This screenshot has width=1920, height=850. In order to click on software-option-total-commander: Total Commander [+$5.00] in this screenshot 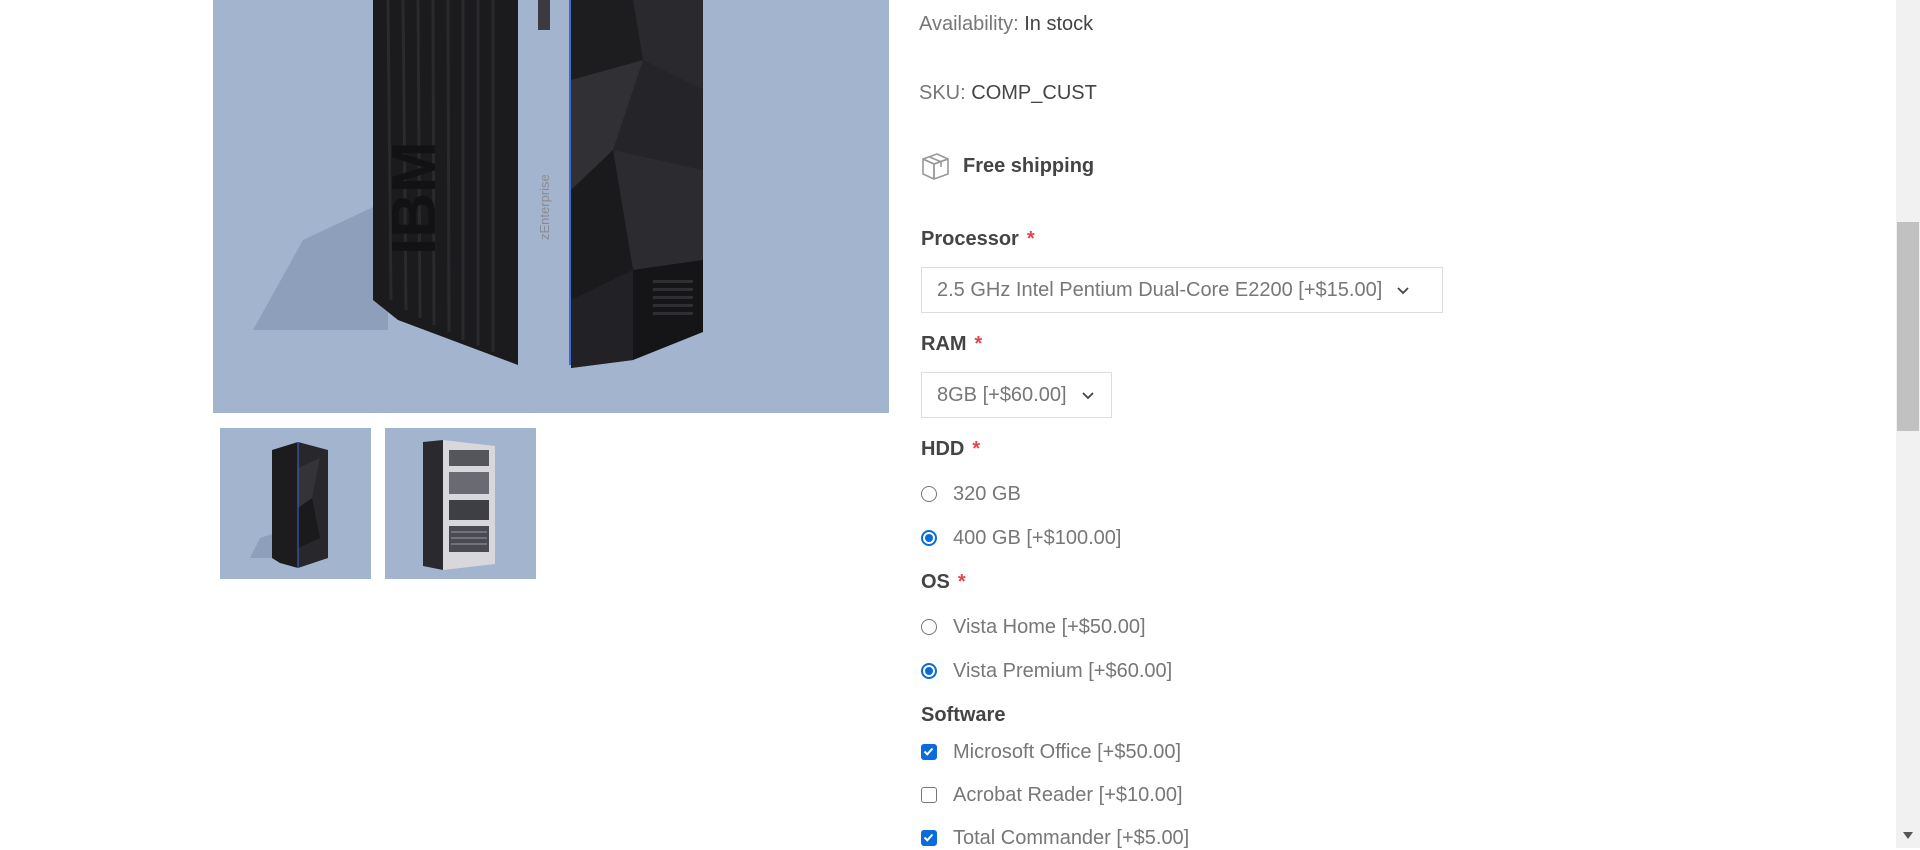, I will do `click(1055, 838)`.